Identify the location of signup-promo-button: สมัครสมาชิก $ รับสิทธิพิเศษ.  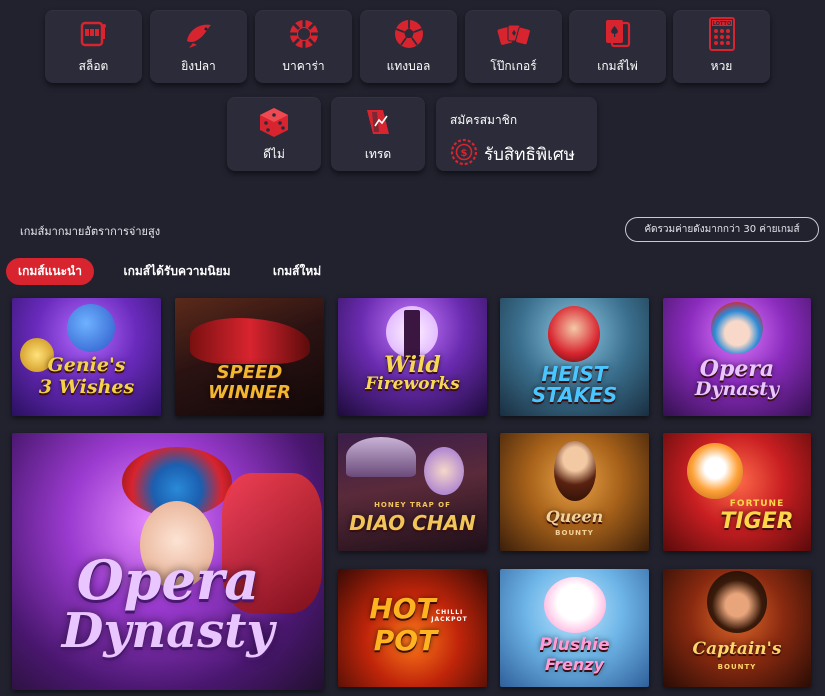
(516, 134).